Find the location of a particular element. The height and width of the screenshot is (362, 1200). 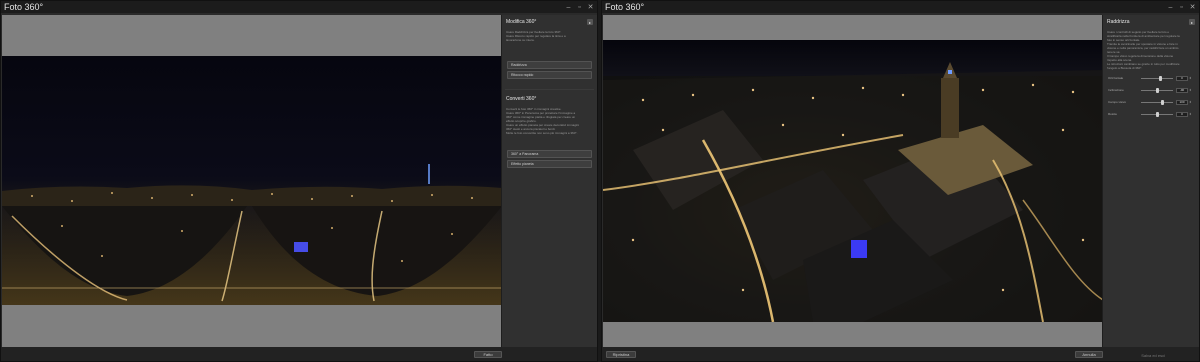

roll-value-field: 0 is located at coordinates (1182, 114).